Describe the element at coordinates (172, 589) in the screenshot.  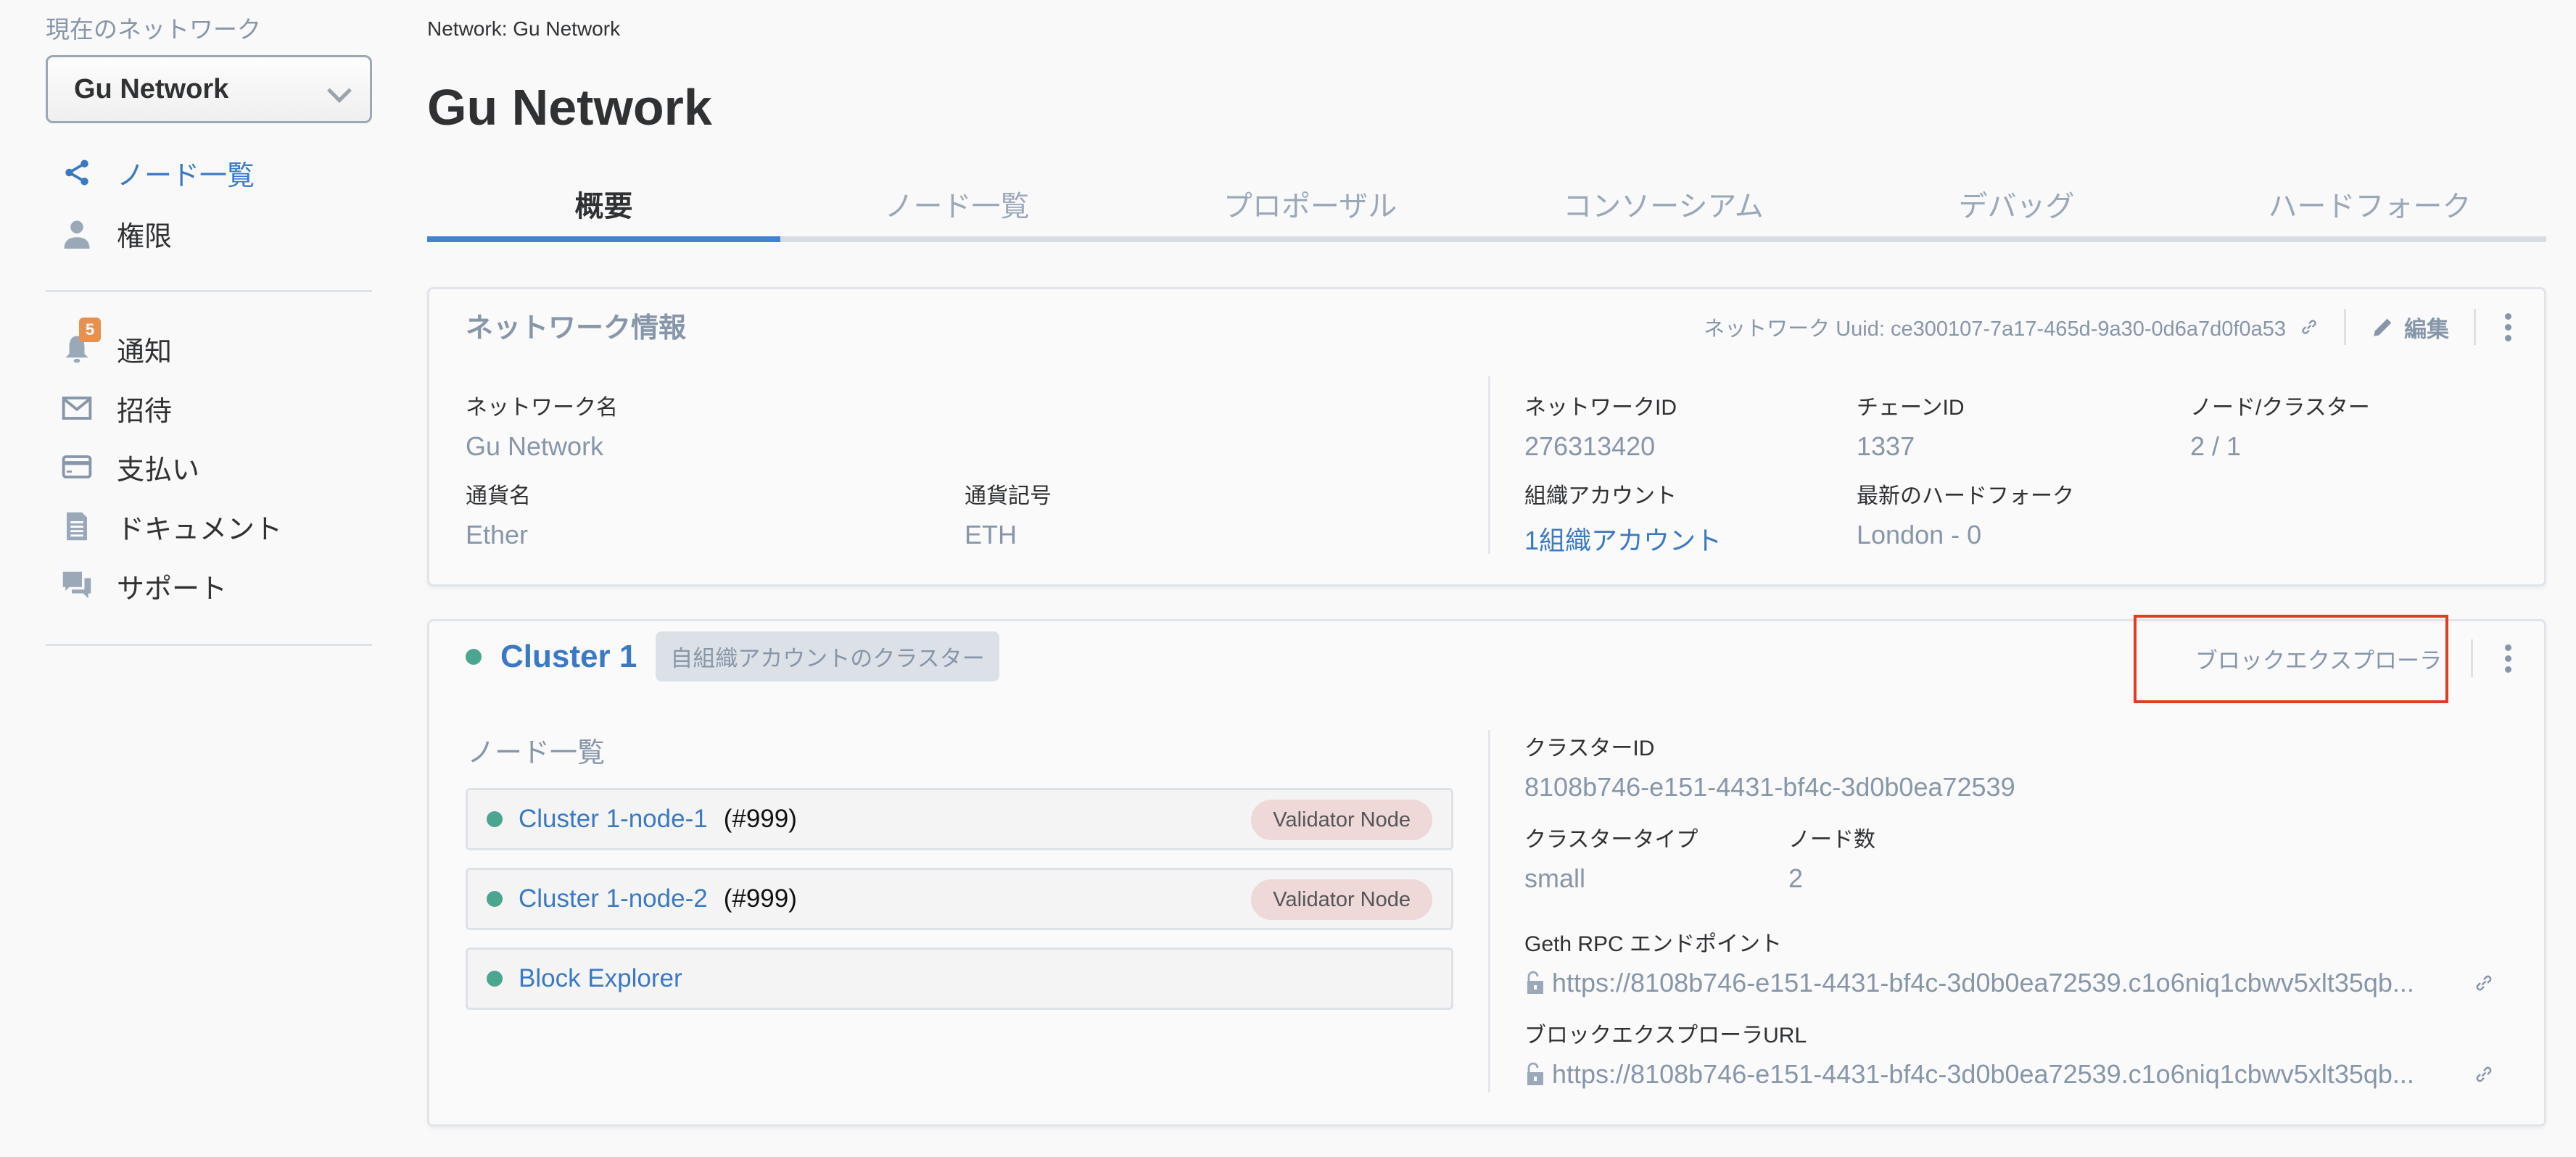
I see `sidebar-item-label: サポート` at that location.